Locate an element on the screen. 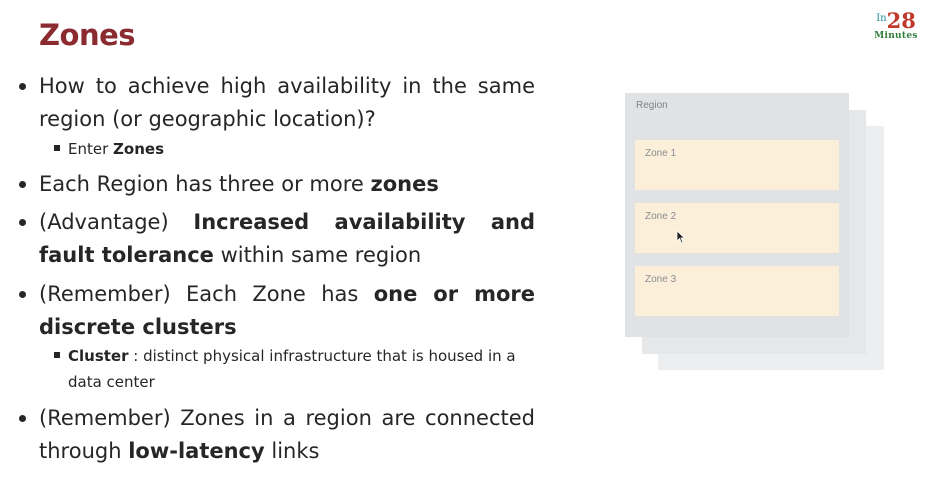 The width and height of the screenshot is (927, 499). zone-label: Zone 2 is located at coordinates (661, 216).